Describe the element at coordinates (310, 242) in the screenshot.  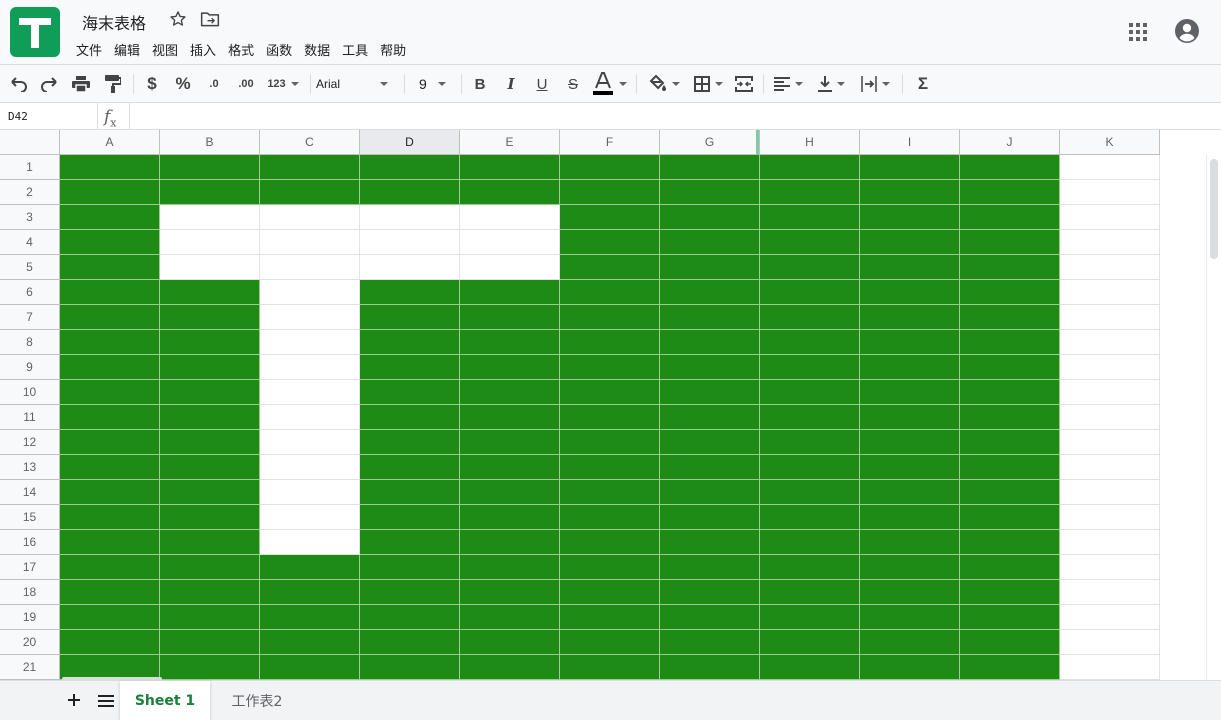
I see `cell-c4` at that location.